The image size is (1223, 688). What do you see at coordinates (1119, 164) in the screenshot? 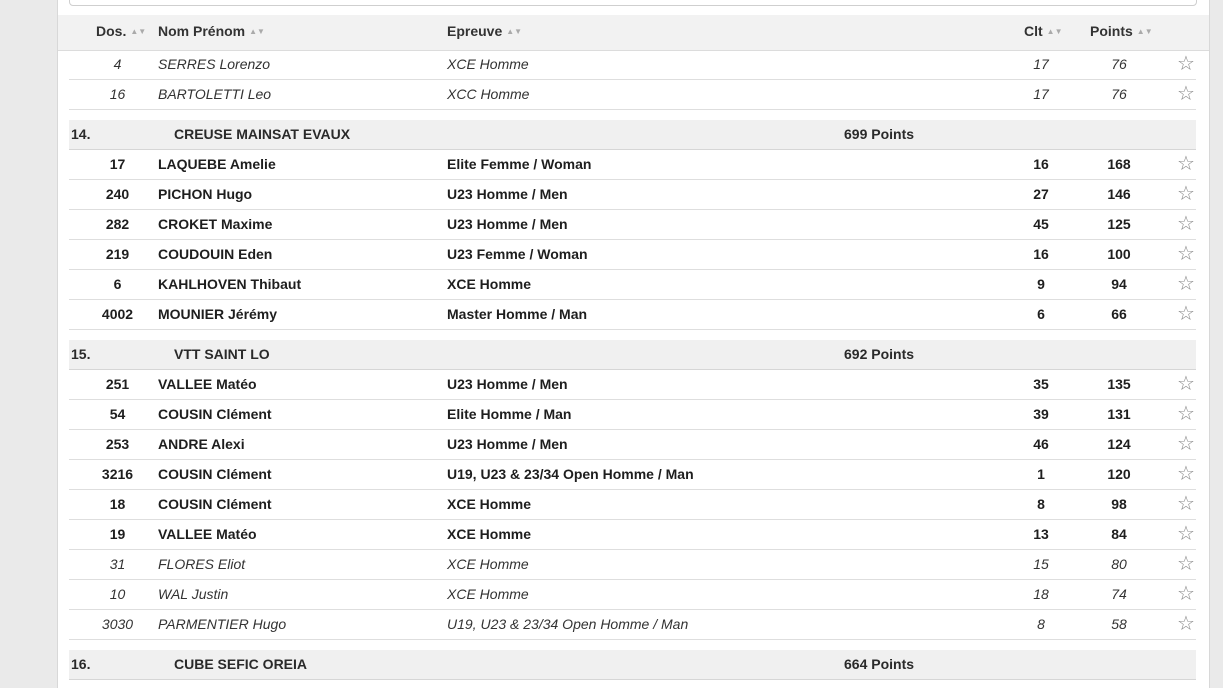
I see `points: 168` at bounding box center [1119, 164].